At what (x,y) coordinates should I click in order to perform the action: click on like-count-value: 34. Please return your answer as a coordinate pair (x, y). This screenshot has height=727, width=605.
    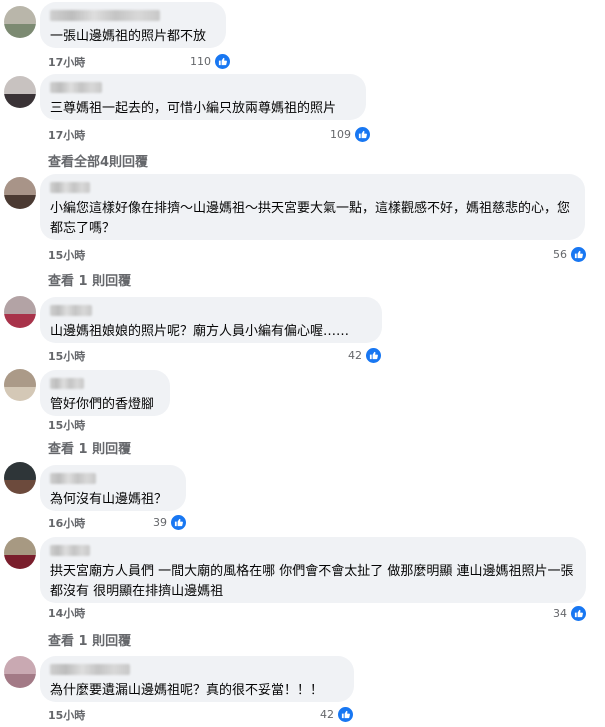
    Looking at the image, I should click on (560, 613).